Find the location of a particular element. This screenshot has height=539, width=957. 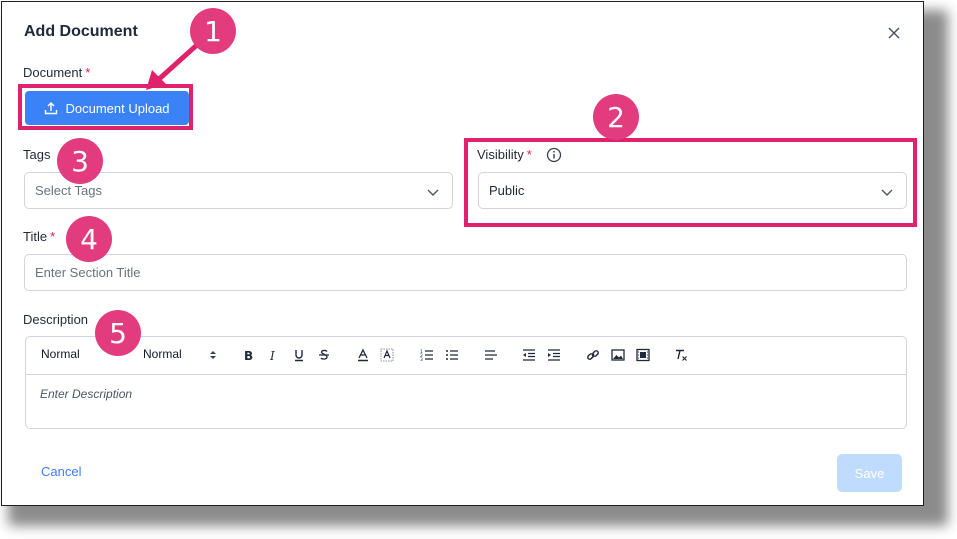

tags-placeholder: Select Tags is located at coordinates (68, 190).